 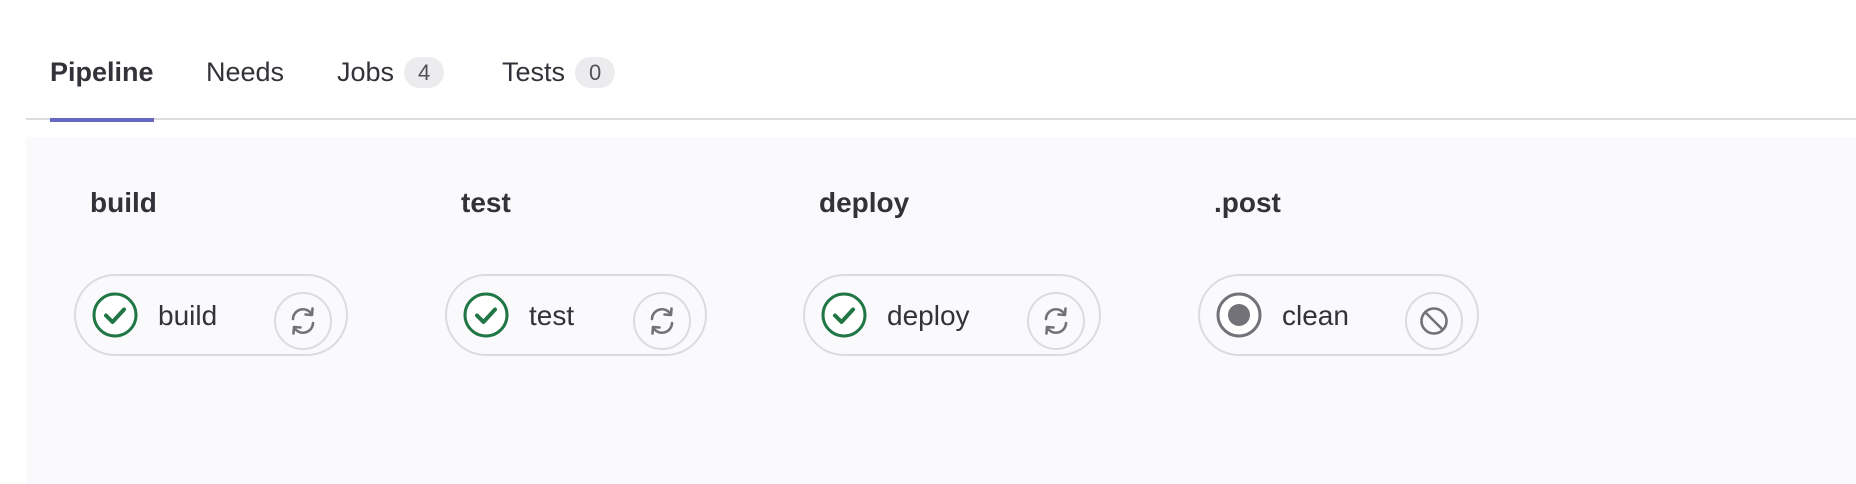 I want to click on skipped-dot-icon, so click(x=1239, y=315).